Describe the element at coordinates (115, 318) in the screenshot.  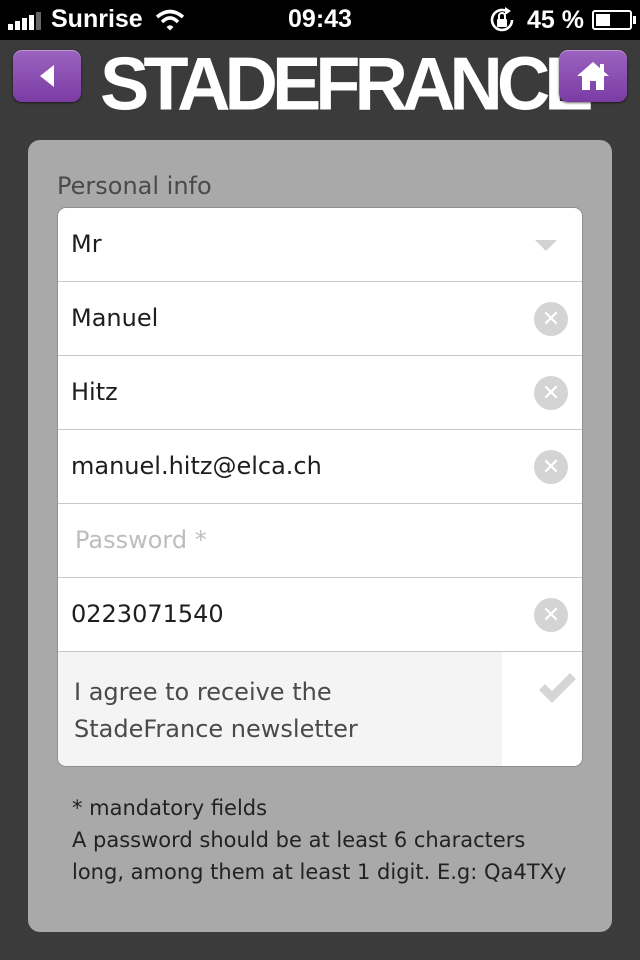
I see `first-name-value: Manuel` at that location.